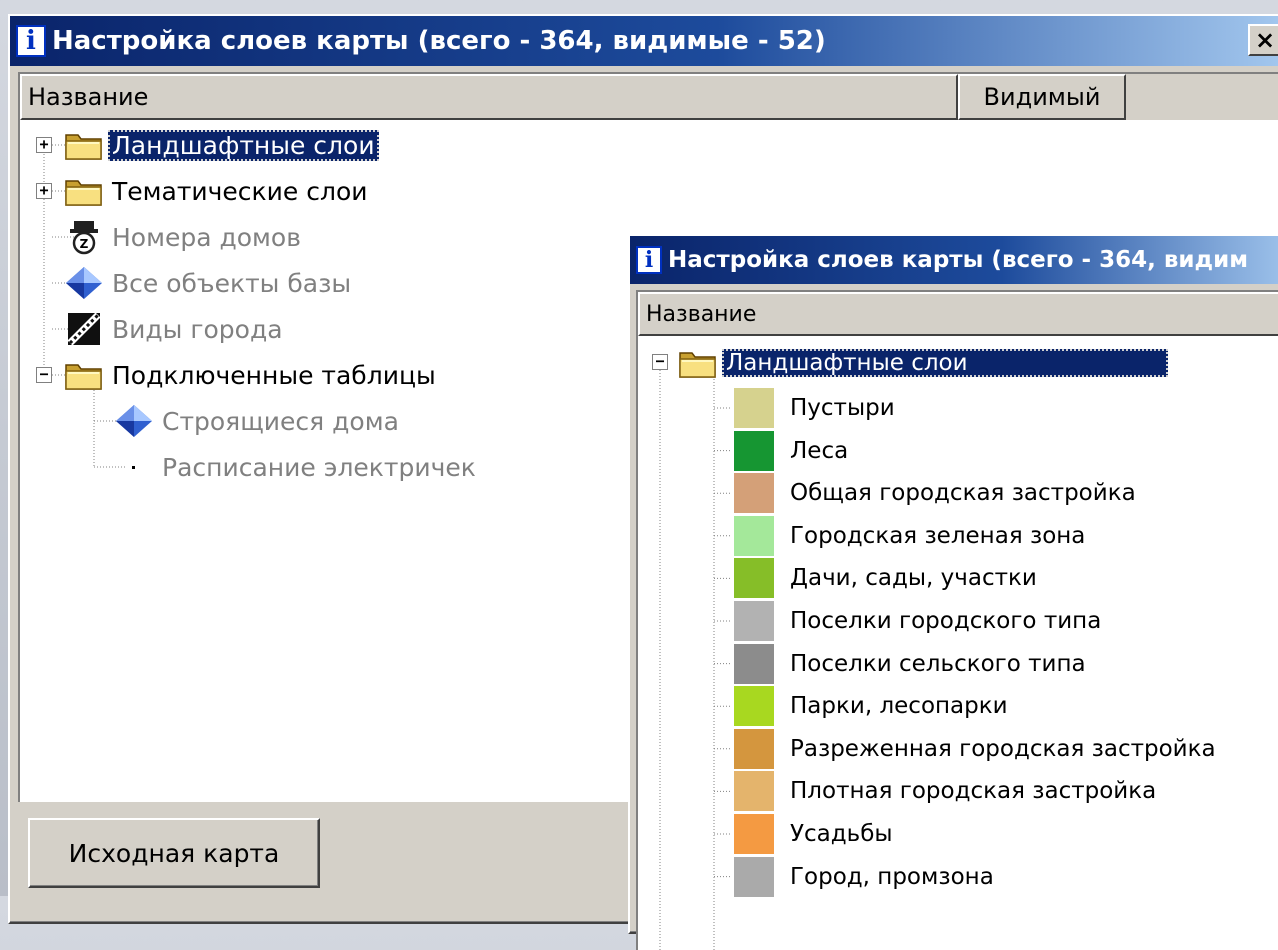 This screenshot has width=1278, height=950. What do you see at coordinates (84, 244) in the screenshot?
I see `svg-text: Z` at bounding box center [84, 244].